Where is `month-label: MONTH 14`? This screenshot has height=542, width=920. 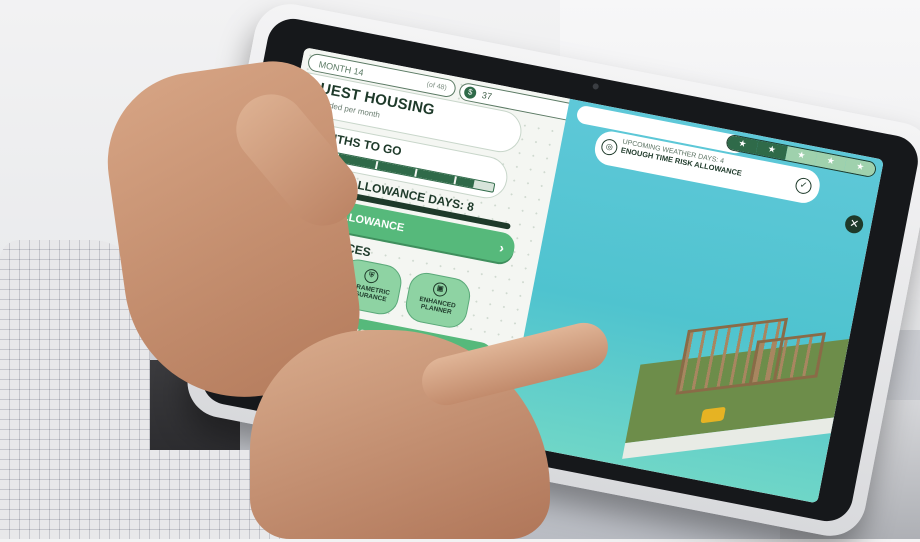
month-label: MONTH 14 is located at coordinates (341, 68).